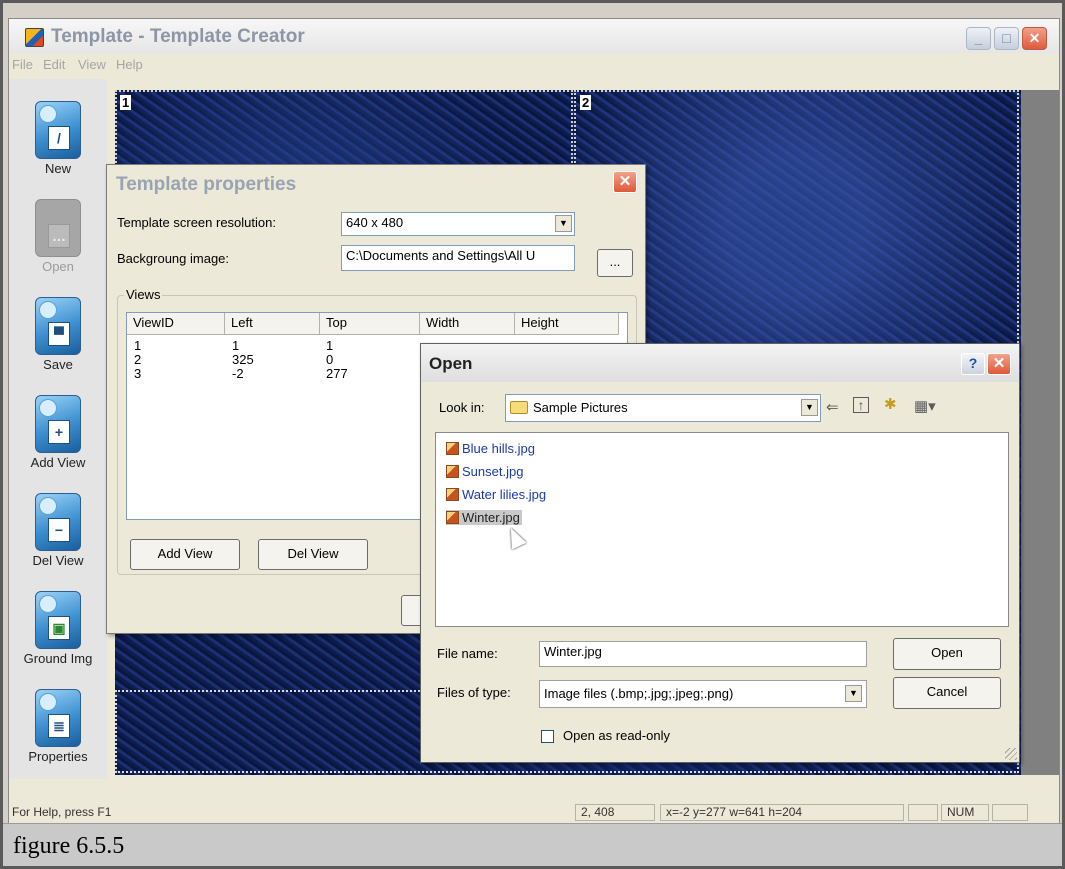  I want to click on close-button: ✕, so click(1034, 38).